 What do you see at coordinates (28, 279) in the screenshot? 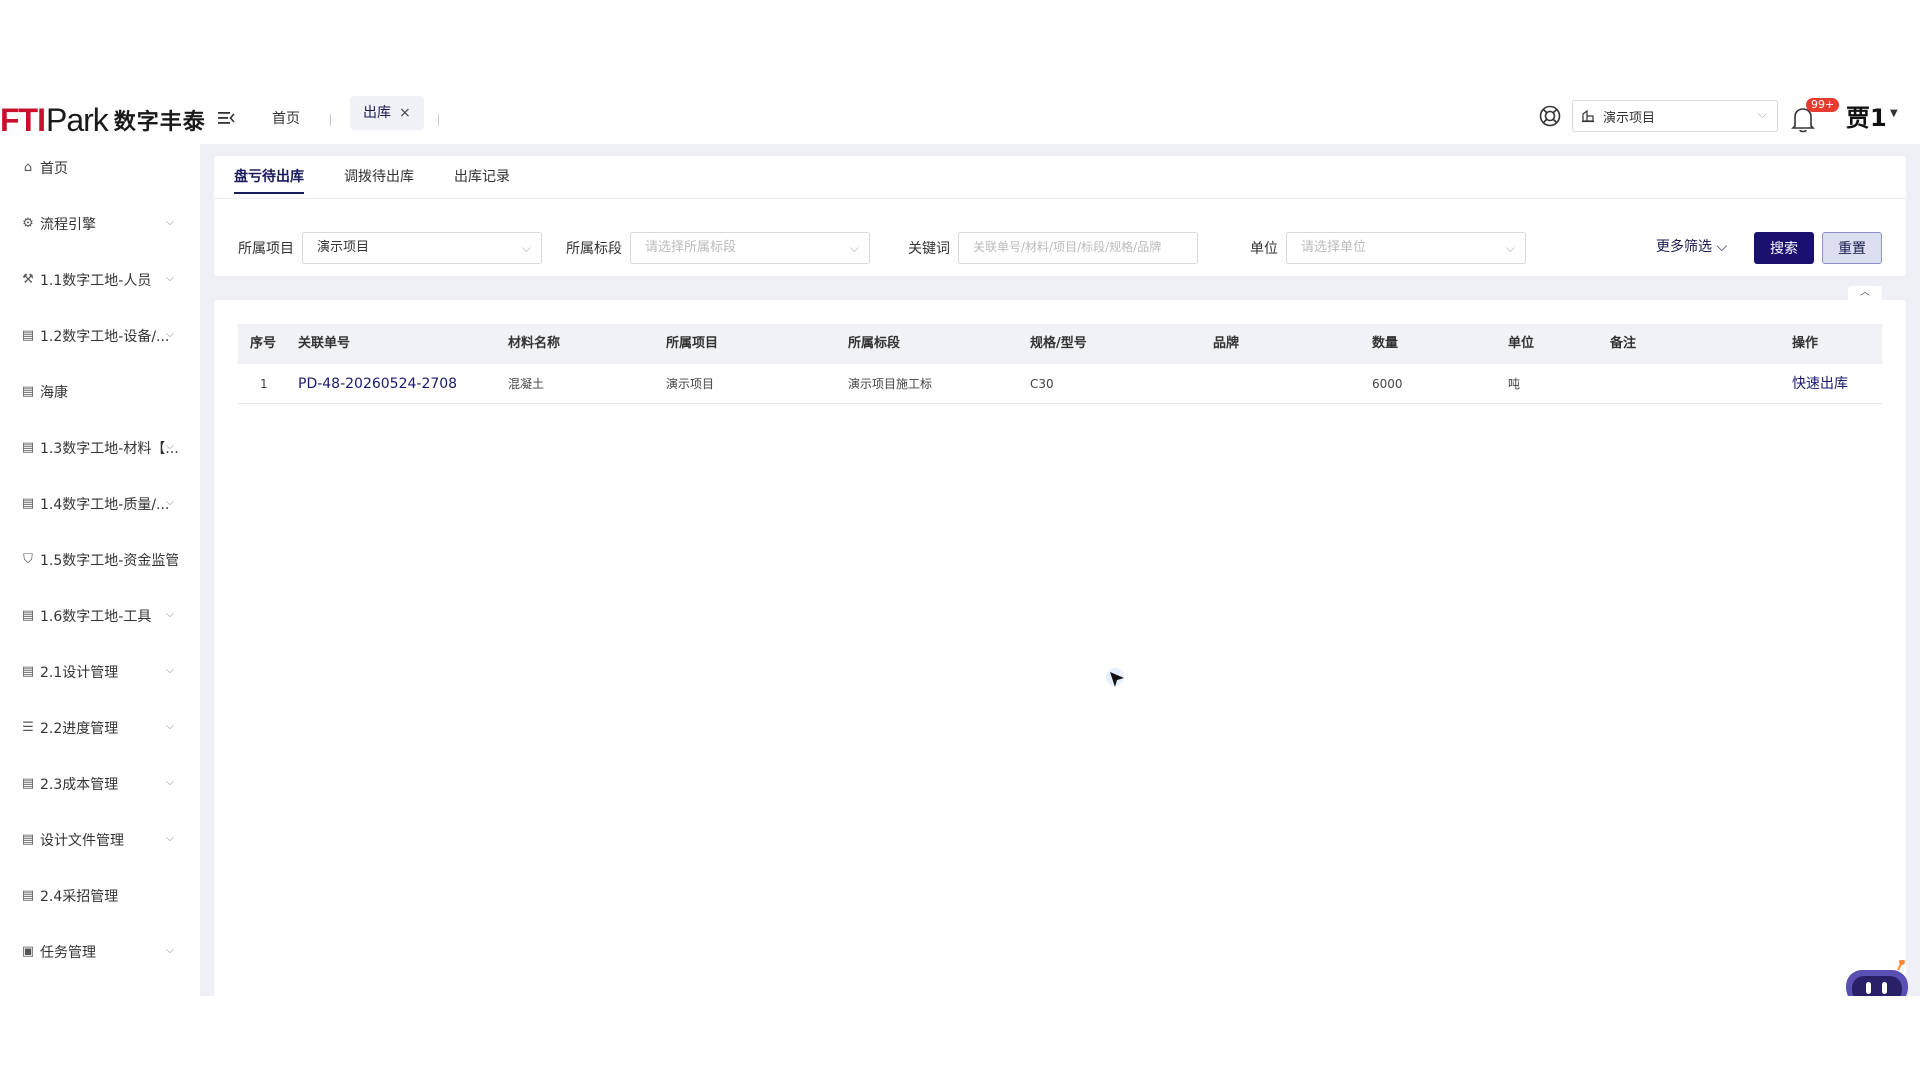
I see `people-icon: ⚒` at bounding box center [28, 279].